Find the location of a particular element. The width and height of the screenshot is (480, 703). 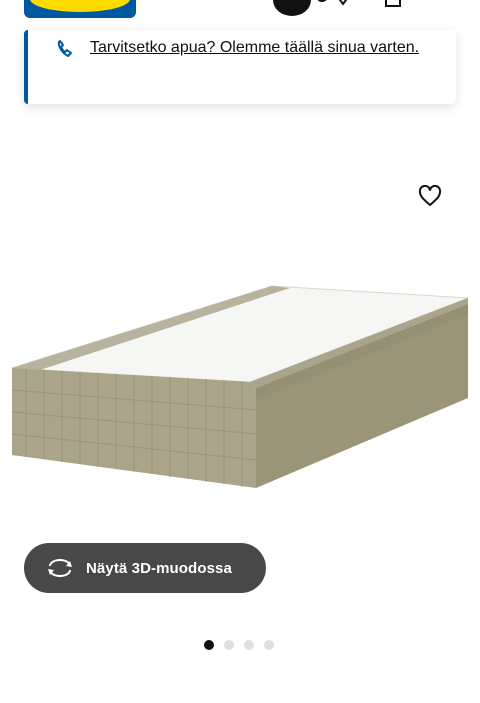

carousel-indicator is located at coordinates (239, 645).